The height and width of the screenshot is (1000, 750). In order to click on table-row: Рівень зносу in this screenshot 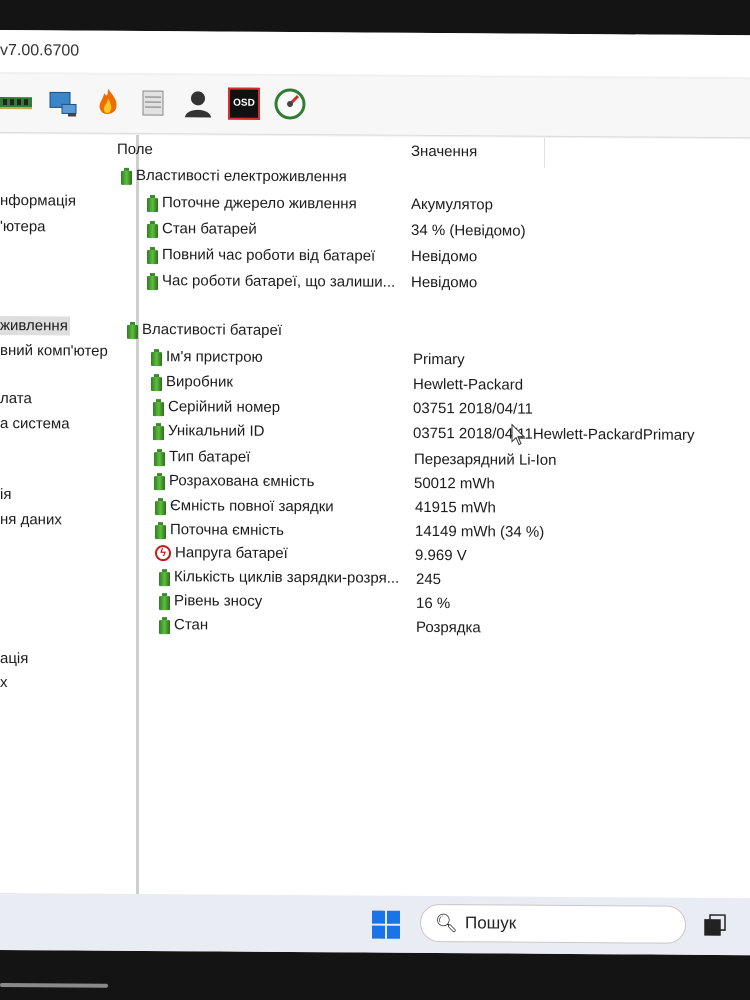, I will do `click(210, 601)`.